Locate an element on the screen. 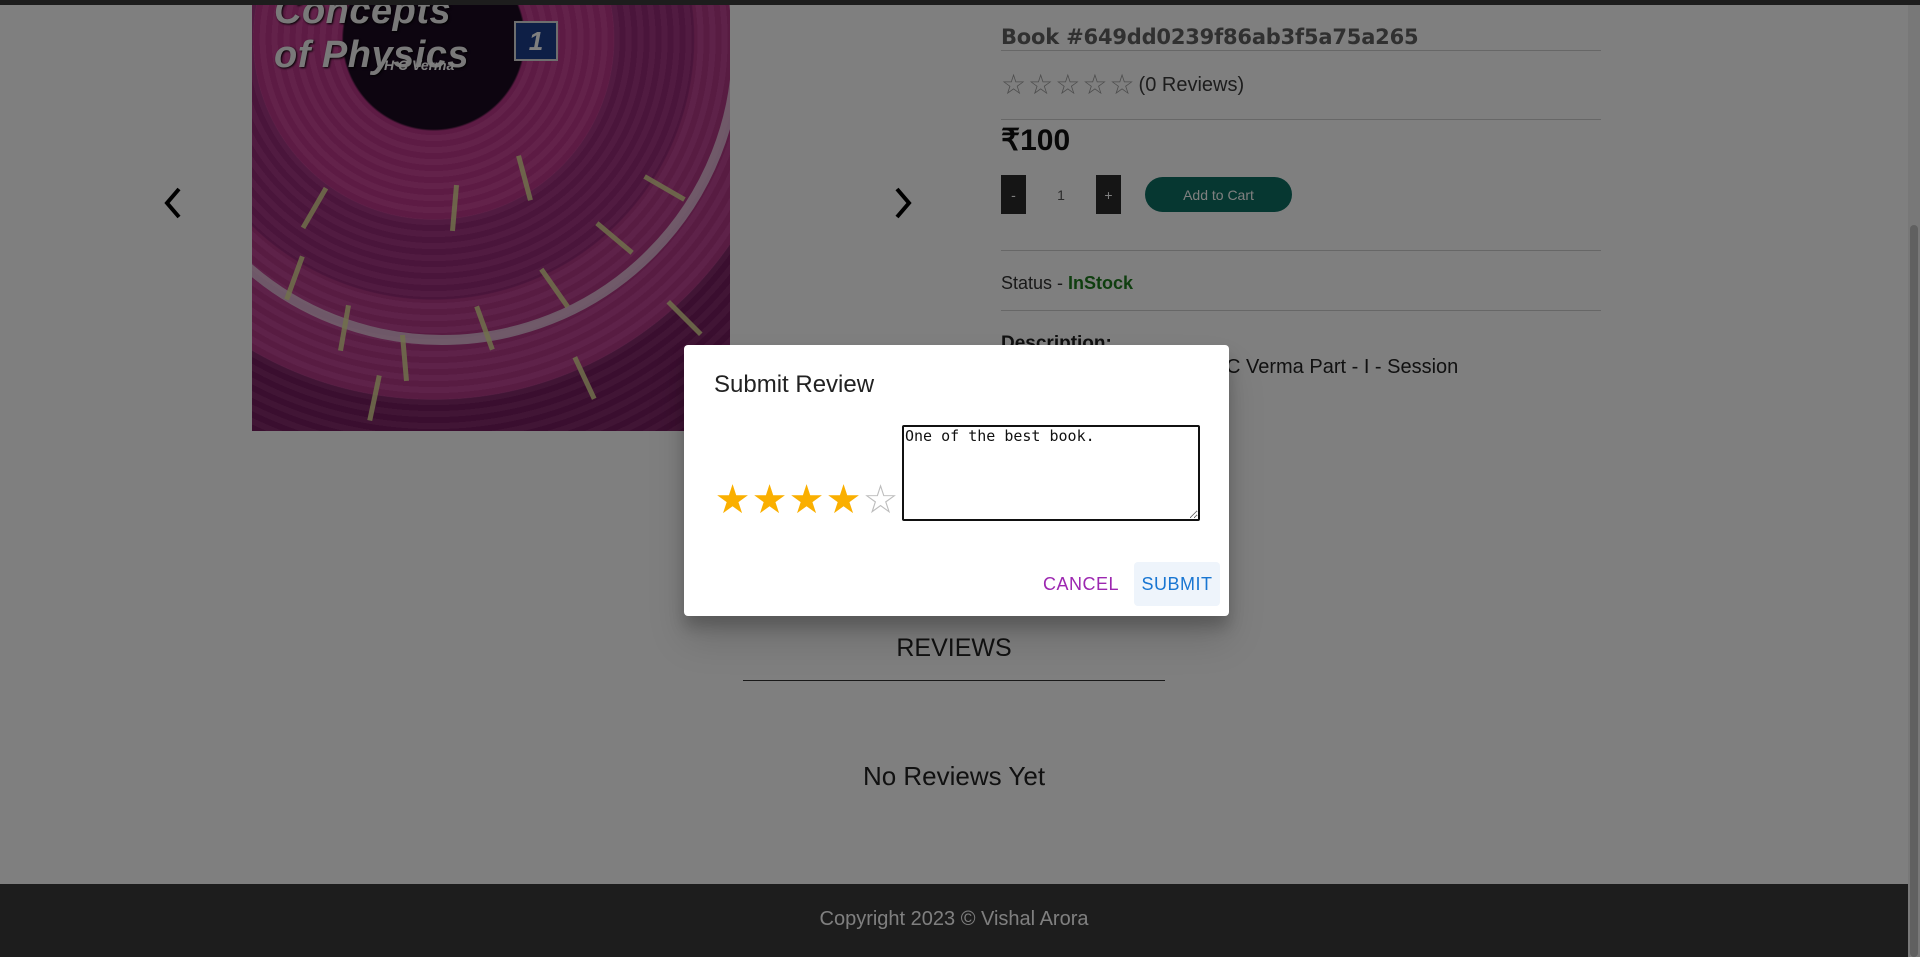 The height and width of the screenshot is (957, 1920). dialog-title: Submit Review is located at coordinates (794, 384).